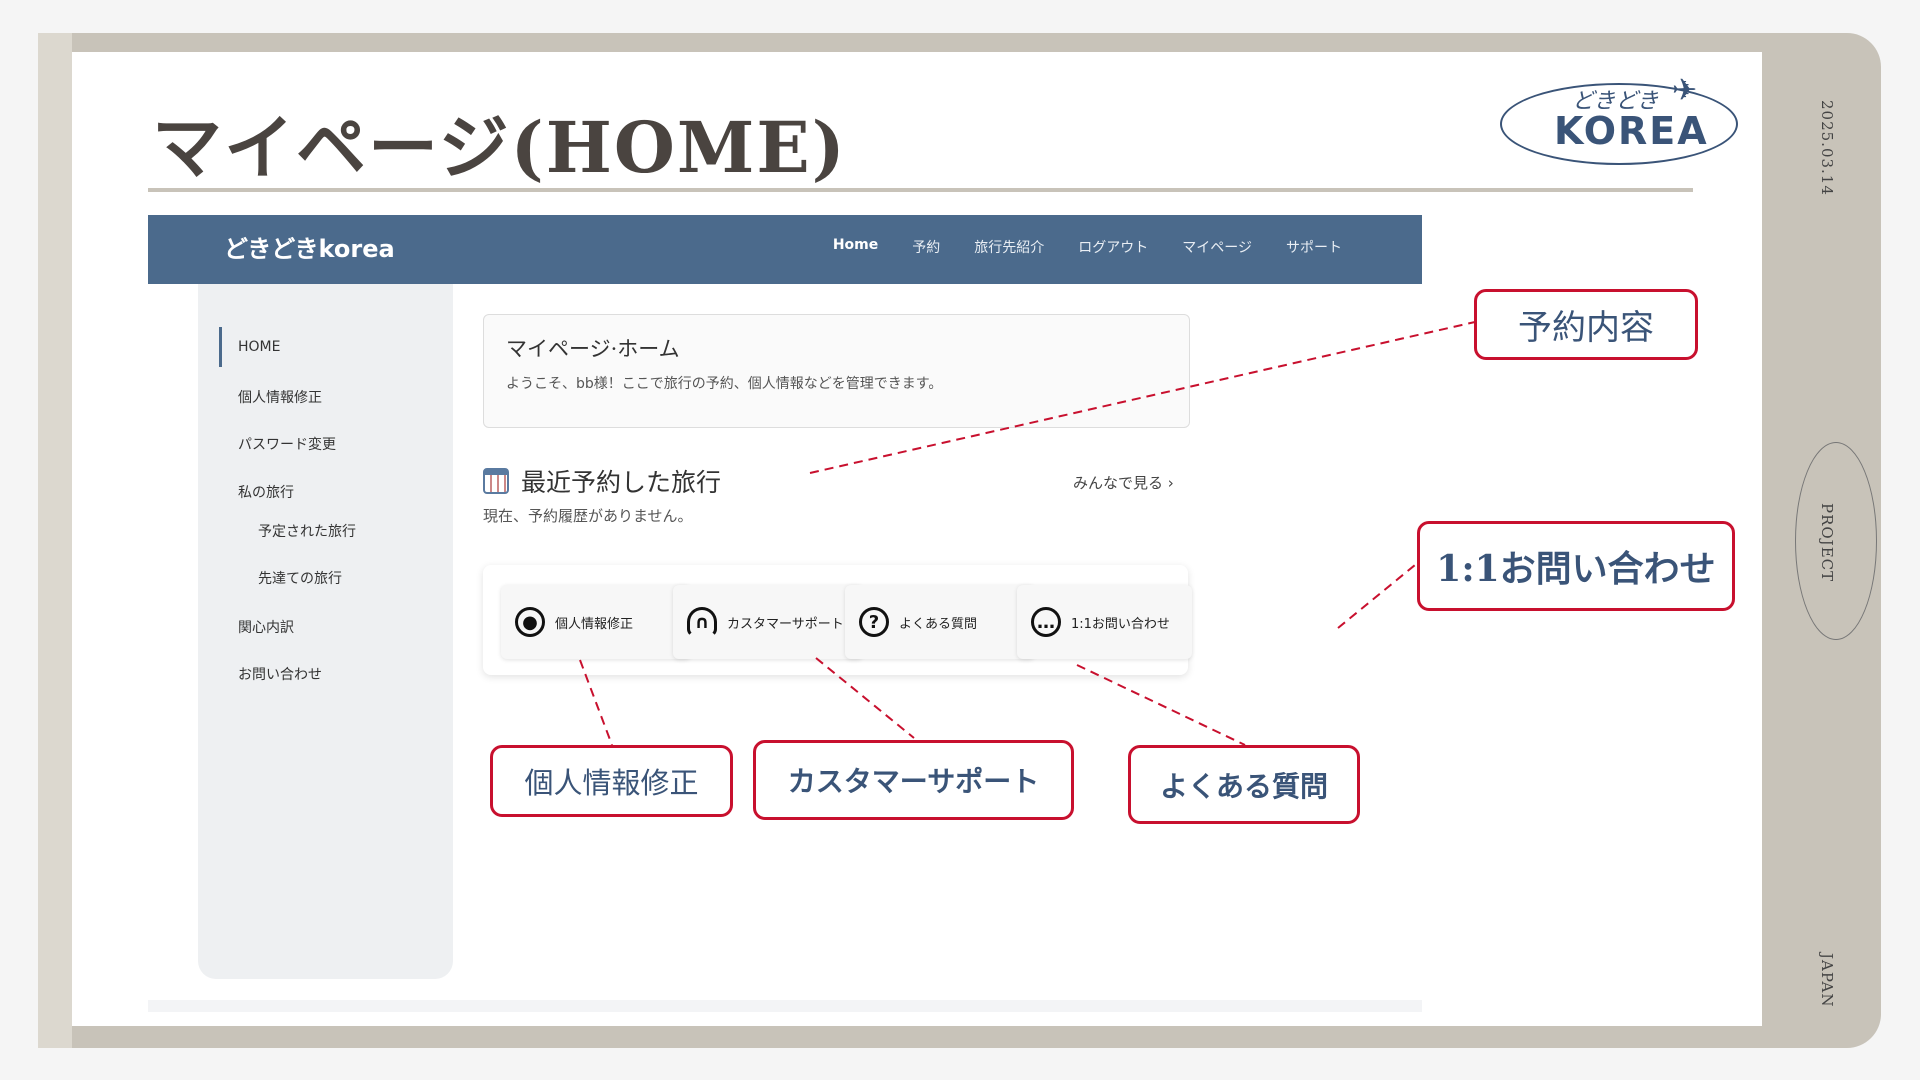 The height and width of the screenshot is (1080, 1920). What do you see at coordinates (1586, 324) in the screenshot?
I see `annotation-reservation: 予約内容` at bounding box center [1586, 324].